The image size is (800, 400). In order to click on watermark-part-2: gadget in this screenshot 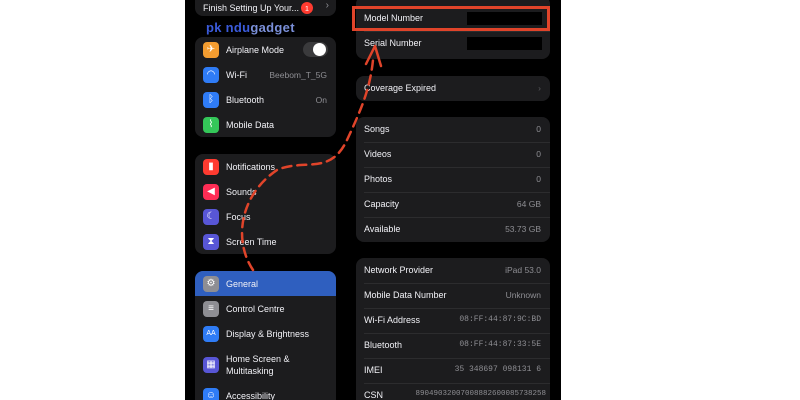, I will do `click(272, 27)`.